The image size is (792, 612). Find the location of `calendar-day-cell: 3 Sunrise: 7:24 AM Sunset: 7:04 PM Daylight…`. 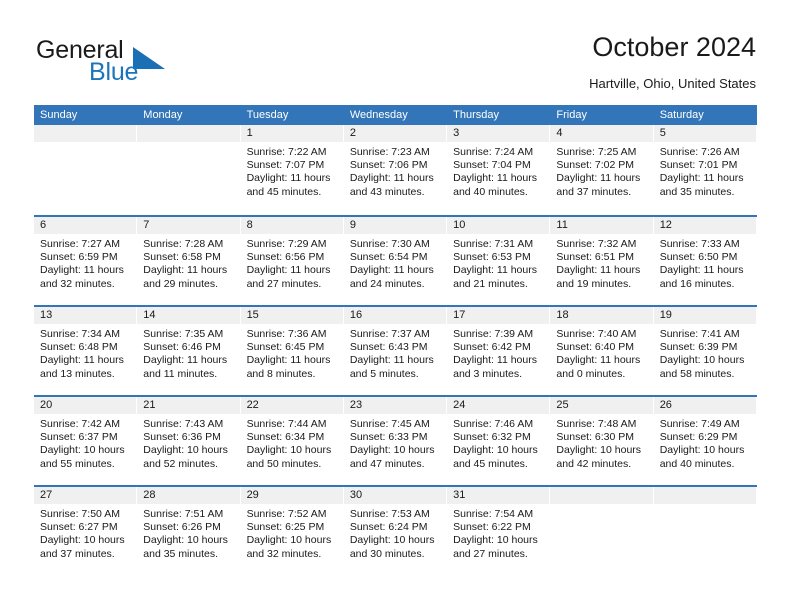

calendar-day-cell: 3 Sunrise: 7:24 AM Sunset: 7:04 PM Daylight… is located at coordinates (499, 170).